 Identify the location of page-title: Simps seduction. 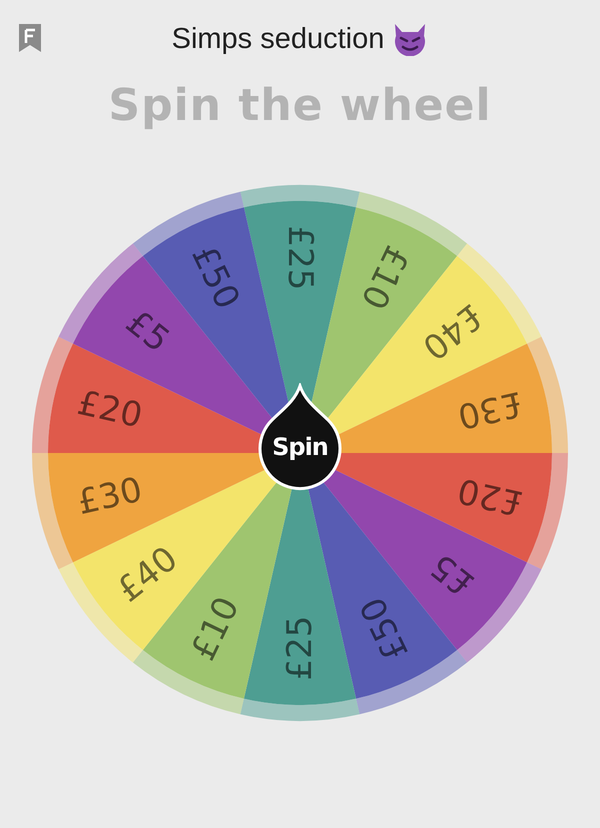
(278, 39).